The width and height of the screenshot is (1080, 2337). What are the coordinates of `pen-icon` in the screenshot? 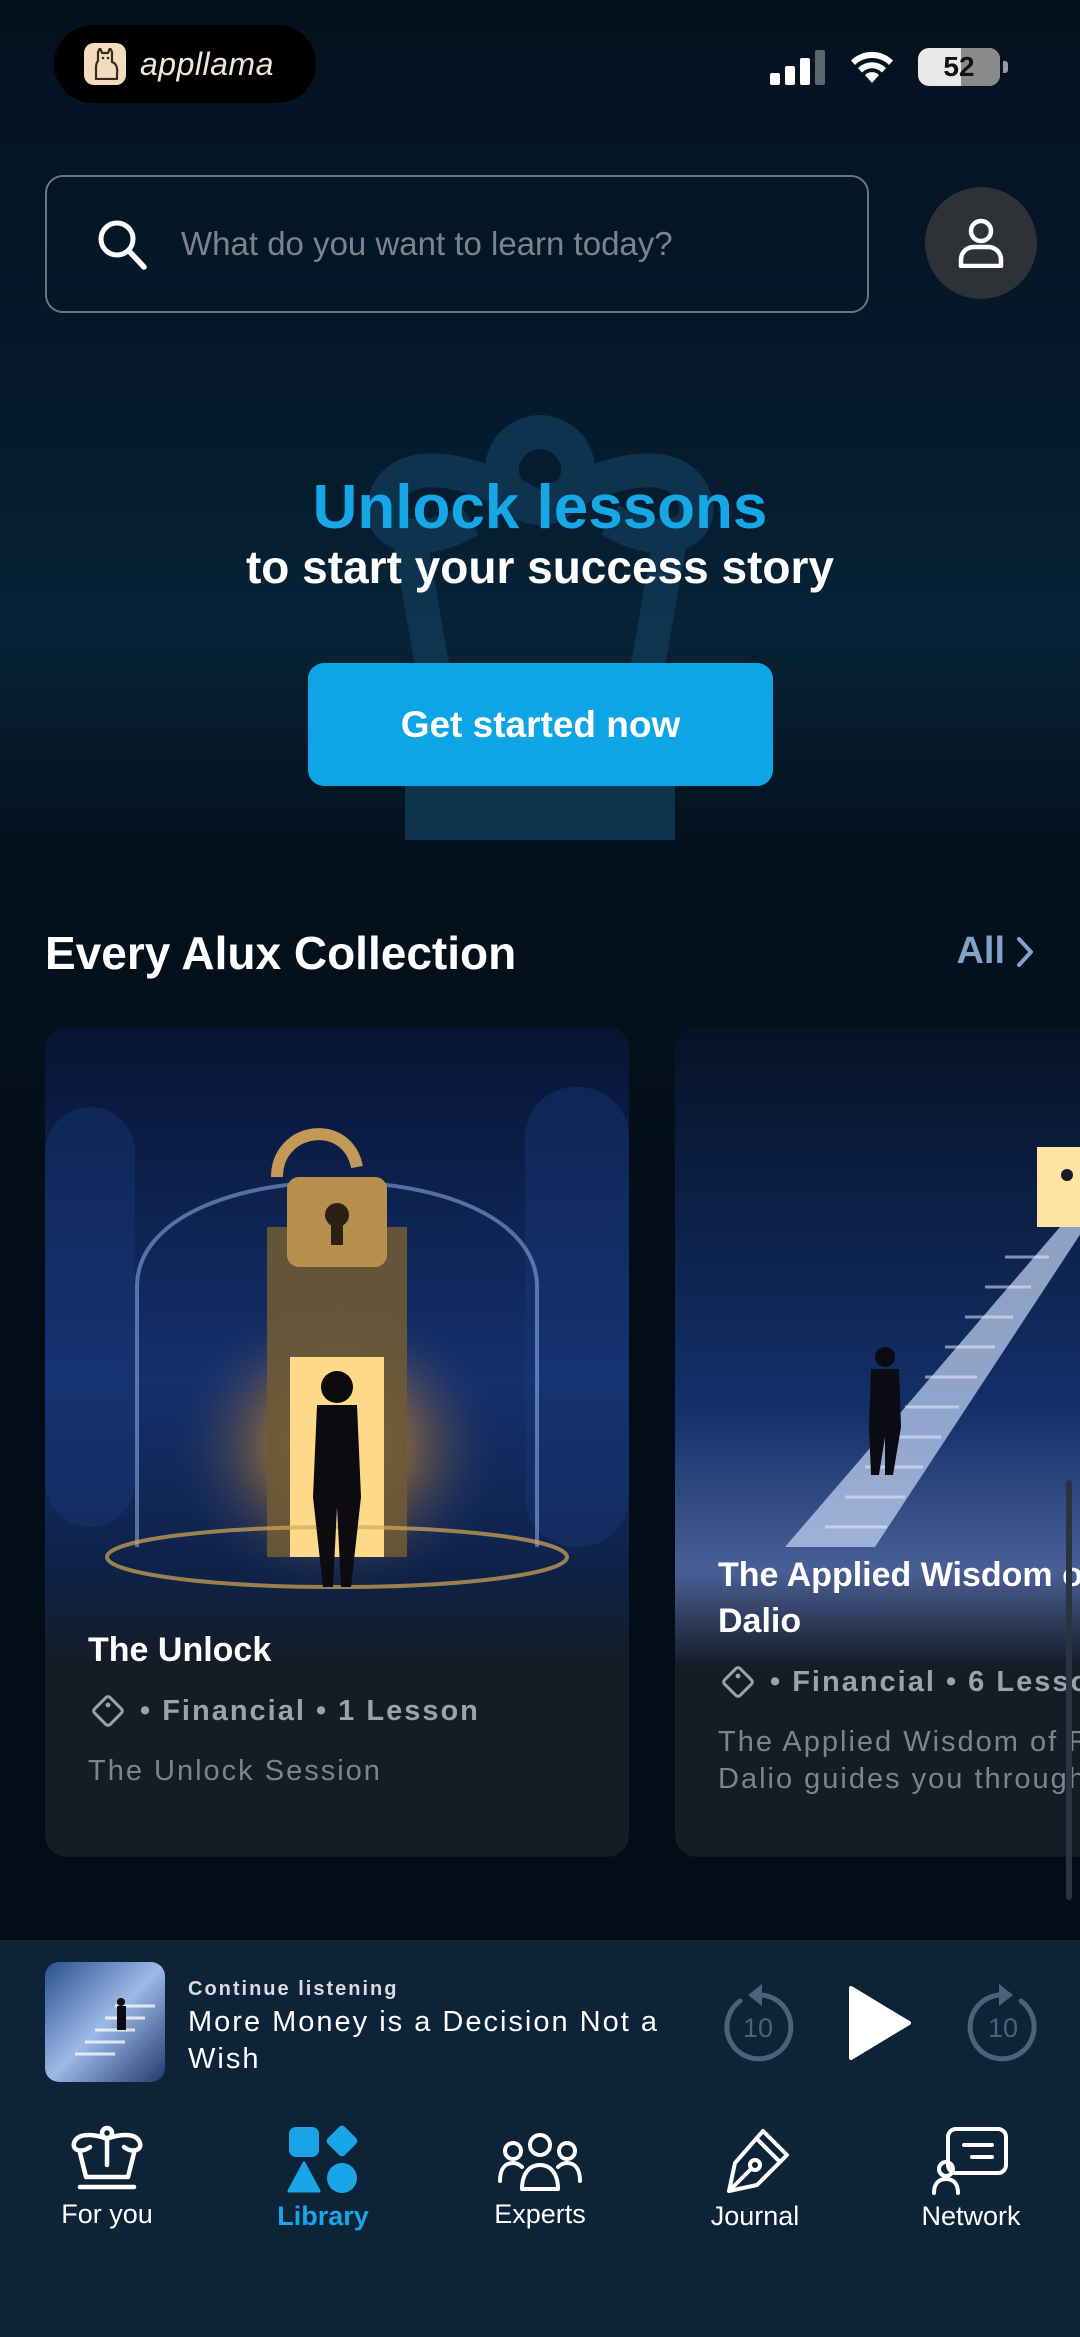 It's located at (758, 2161).